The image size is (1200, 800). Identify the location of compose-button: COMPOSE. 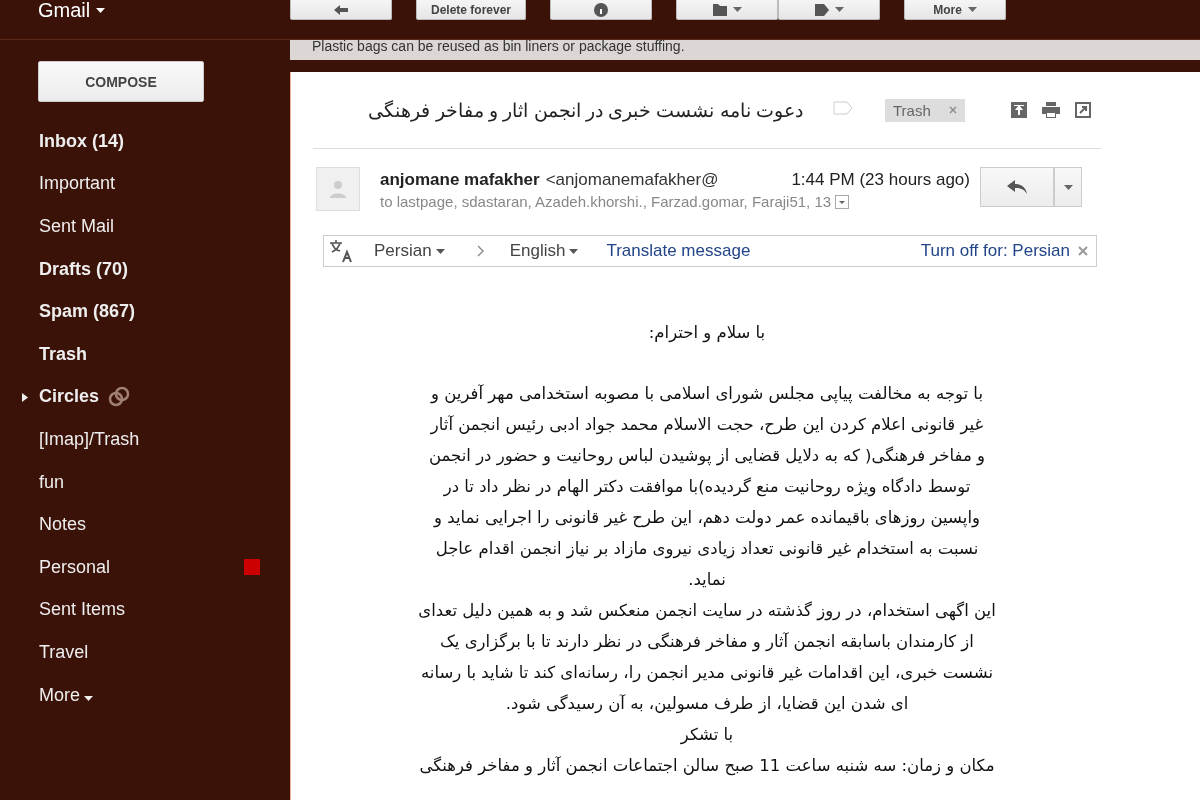
(121, 81).